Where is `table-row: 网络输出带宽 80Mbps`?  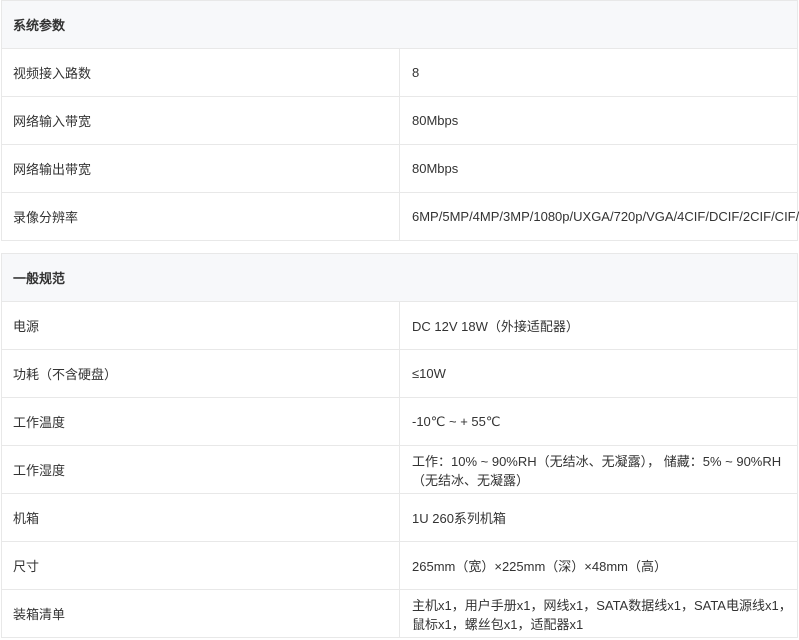 table-row: 网络输出带宽 80Mbps is located at coordinates (399, 168).